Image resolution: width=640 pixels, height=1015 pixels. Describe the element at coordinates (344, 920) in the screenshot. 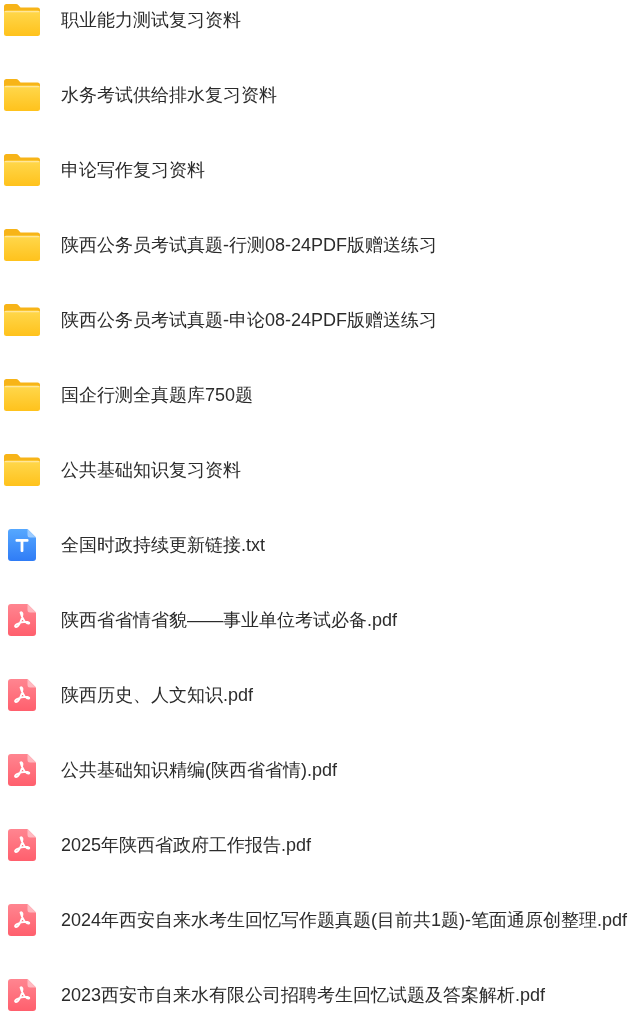

I see `file-name: 2024年西安自来水考生回忆写作题真题(目前共1题)-笔面通原创整理.pdf` at that location.